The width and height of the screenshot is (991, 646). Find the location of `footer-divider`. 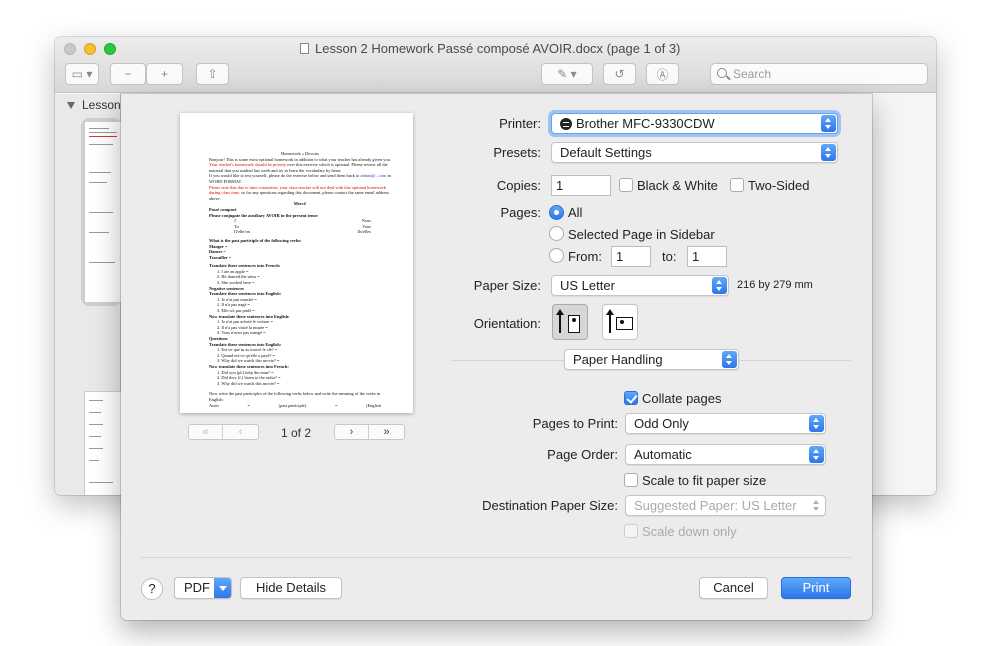

footer-divider is located at coordinates (496, 557).